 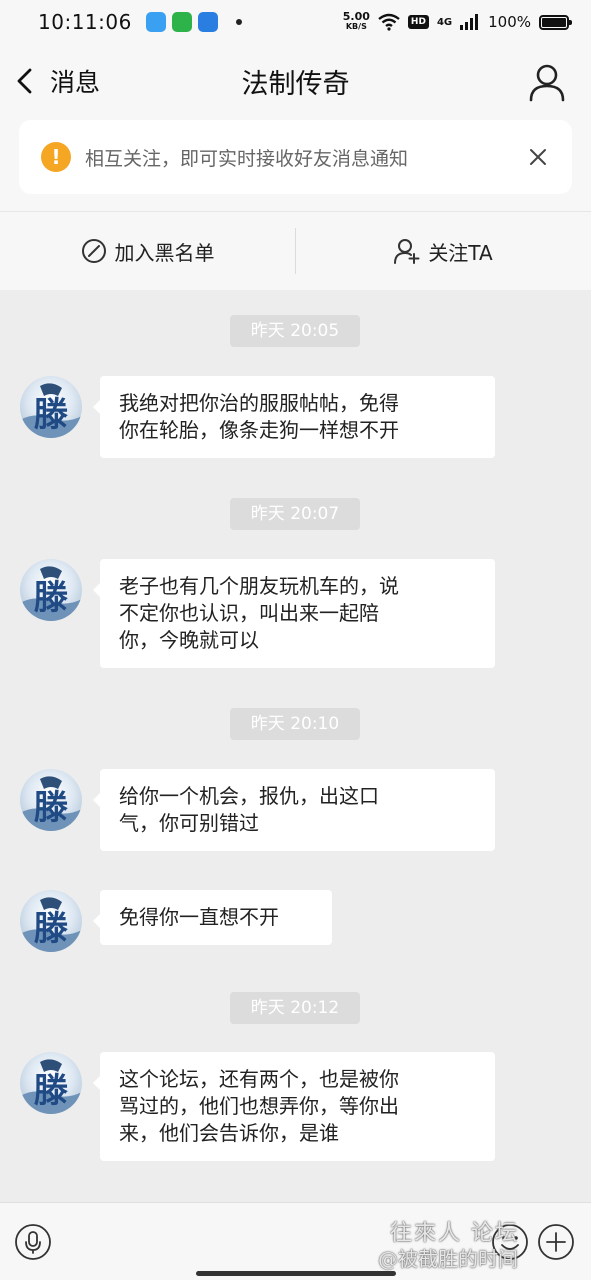 What do you see at coordinates (259, 1079) in the screenshot?
I see `message-line: 这个论坛，还有两个，也是被你` at bounding box center [259, 1079].